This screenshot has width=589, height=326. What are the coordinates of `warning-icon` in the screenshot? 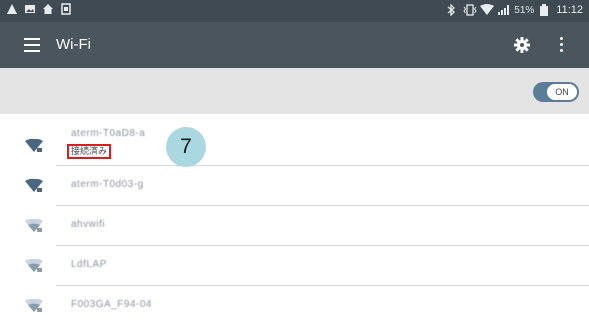 It's located at (12, 9).